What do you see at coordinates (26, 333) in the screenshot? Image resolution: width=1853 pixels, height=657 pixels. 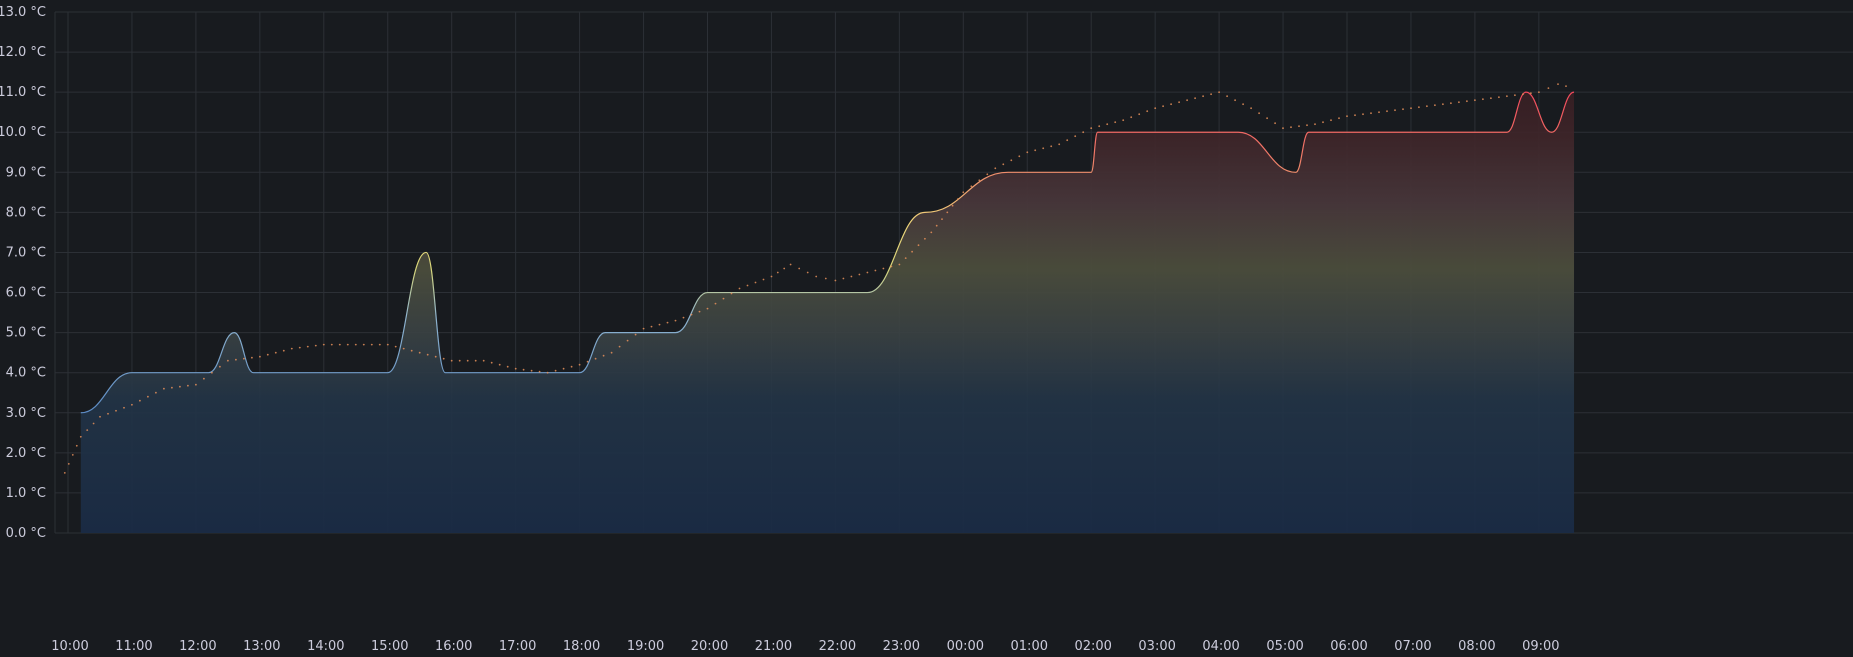 I see `y-tick-label: 5.0 °C` at bounding box center [26, 333].